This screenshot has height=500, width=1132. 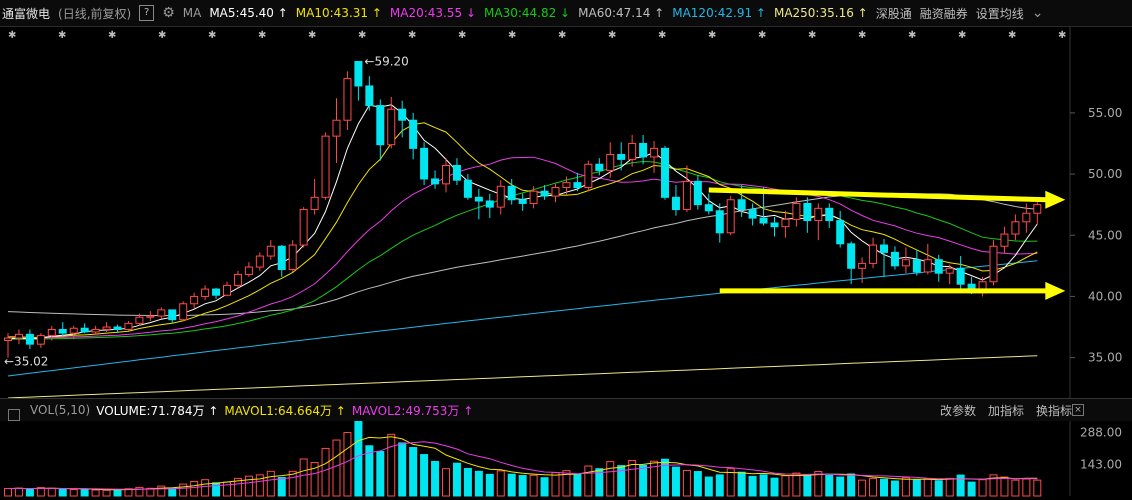 What do you see at coordinates (1055, 290) in the screenshot?
I see `support-arrow` at bounding box center [1055, 290].